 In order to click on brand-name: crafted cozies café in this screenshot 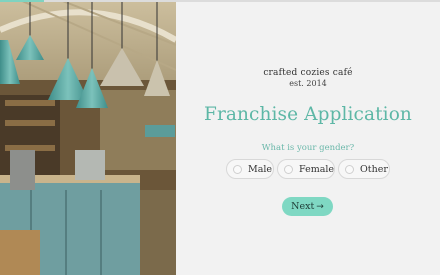, I will do `click(308, 73)`.